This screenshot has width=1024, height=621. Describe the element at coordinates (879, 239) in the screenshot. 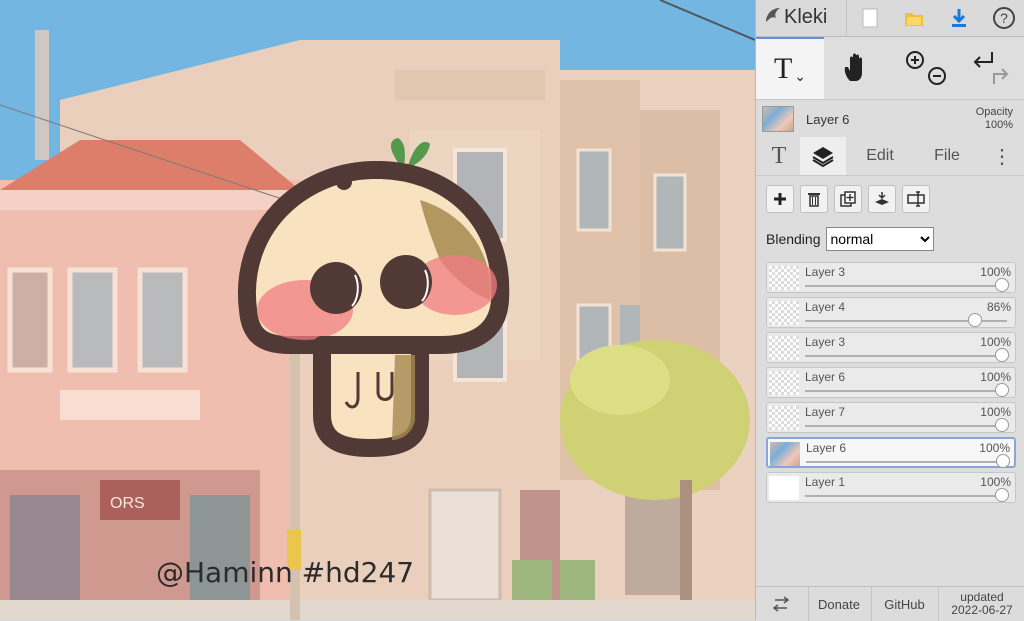

I see `blending-select: normal` at that location.